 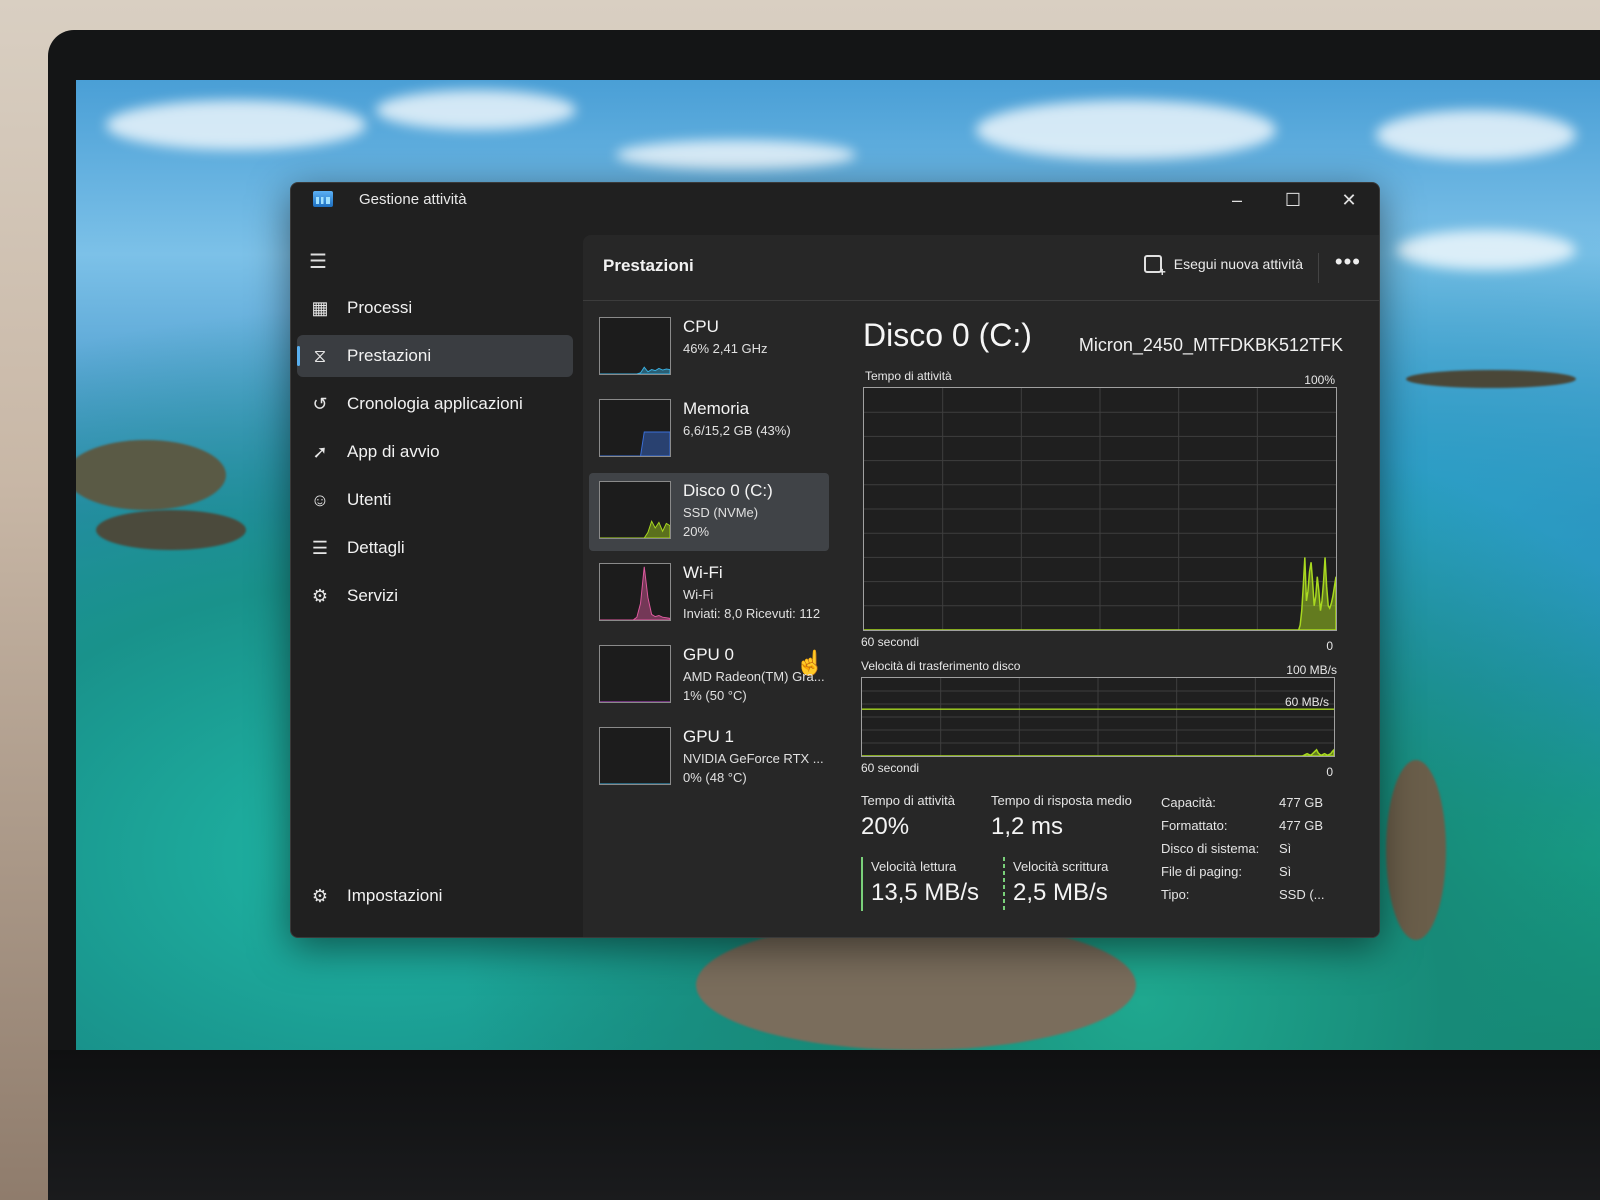 I want to click on resource-name: Memoria, so click(x=716, y=408).